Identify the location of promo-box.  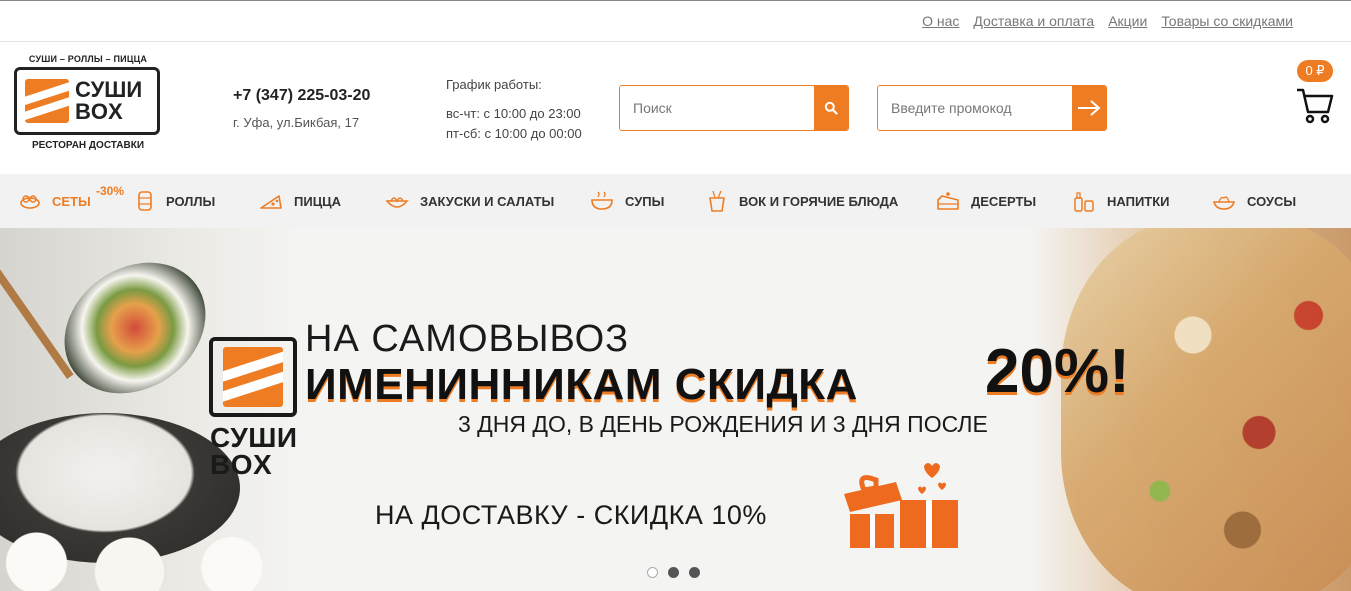
(992, 108).